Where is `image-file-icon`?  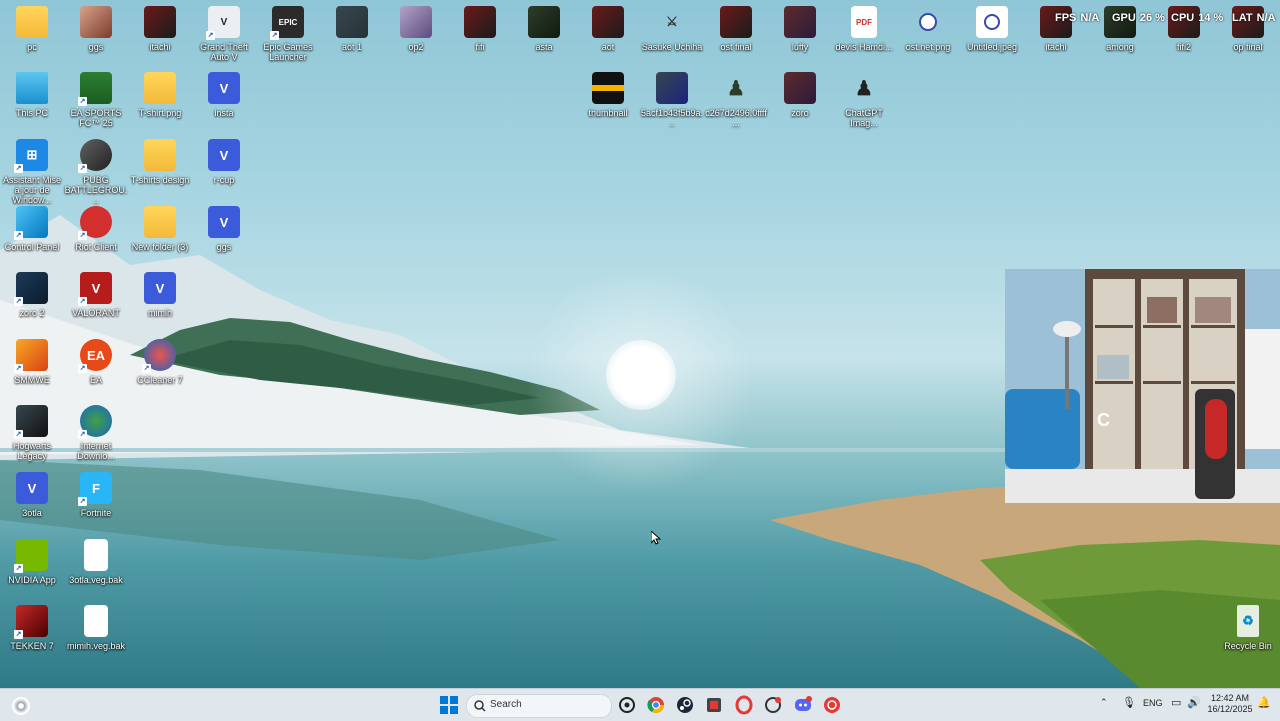 image-file-icon is located at coordinates (992, 22).